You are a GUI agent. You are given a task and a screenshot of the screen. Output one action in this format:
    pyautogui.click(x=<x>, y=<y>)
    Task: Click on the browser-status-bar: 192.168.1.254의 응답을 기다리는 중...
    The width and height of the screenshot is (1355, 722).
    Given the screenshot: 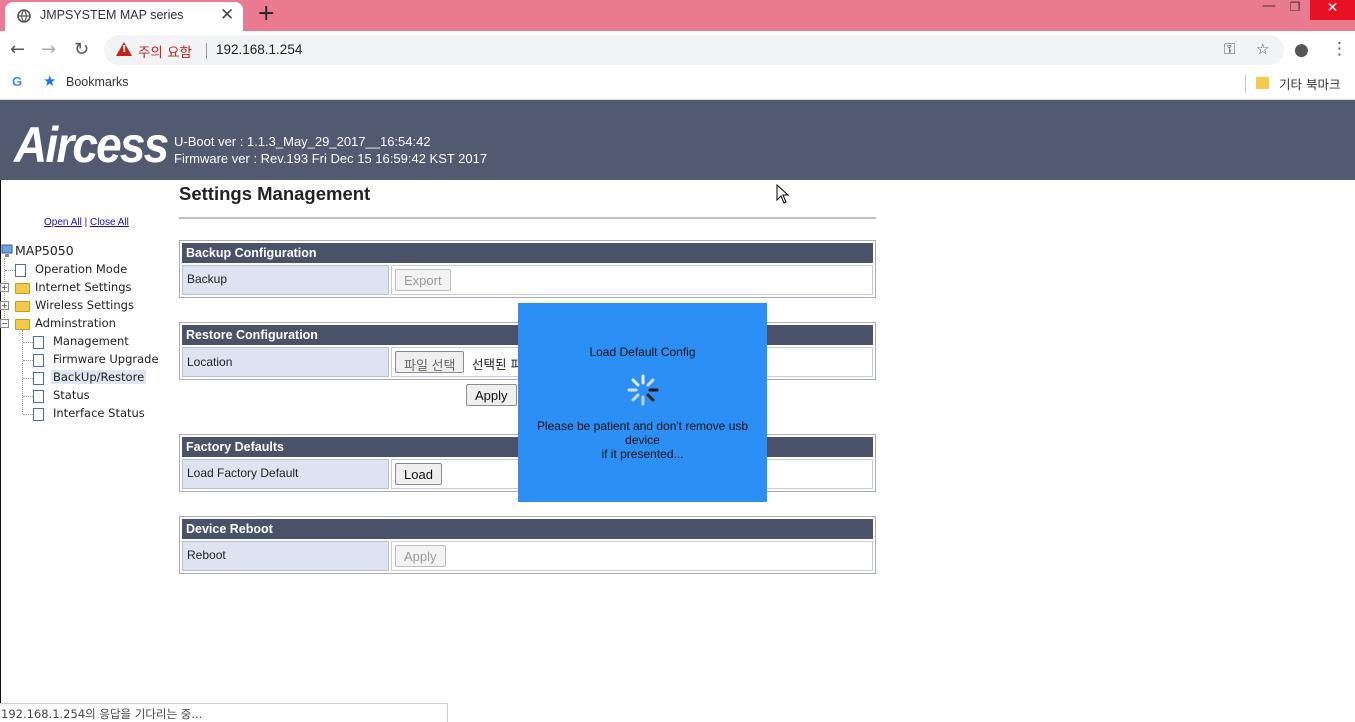 What is the action you would take?
    pyautogui.click(x=224, y=712)
    